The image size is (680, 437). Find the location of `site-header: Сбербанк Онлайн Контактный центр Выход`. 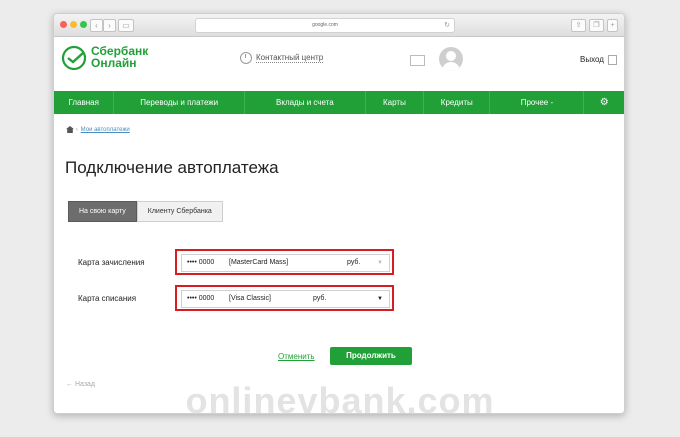

site-header: Сбербанк Онлайн Контактный центр Выход is located at coordinates (339, 63).